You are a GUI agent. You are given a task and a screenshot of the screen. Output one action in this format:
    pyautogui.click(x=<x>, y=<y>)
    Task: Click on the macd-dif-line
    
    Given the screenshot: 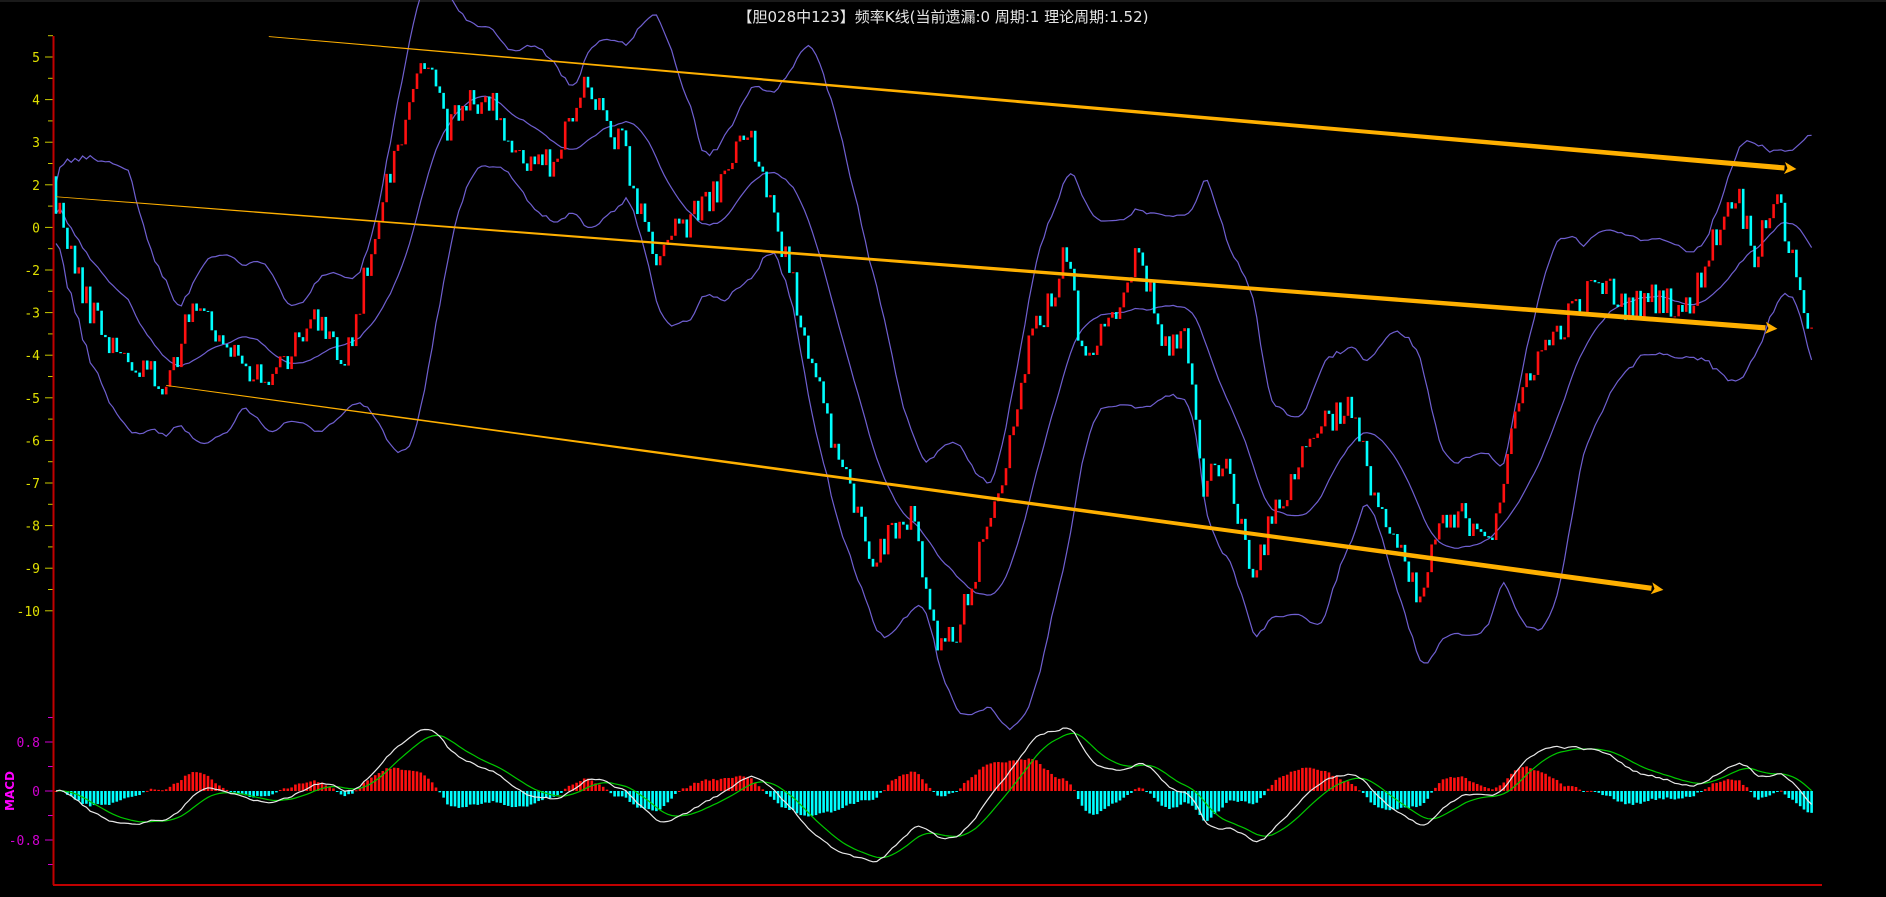 What is the action you would take?
    pyautogui.click(x=934, y=795)
    